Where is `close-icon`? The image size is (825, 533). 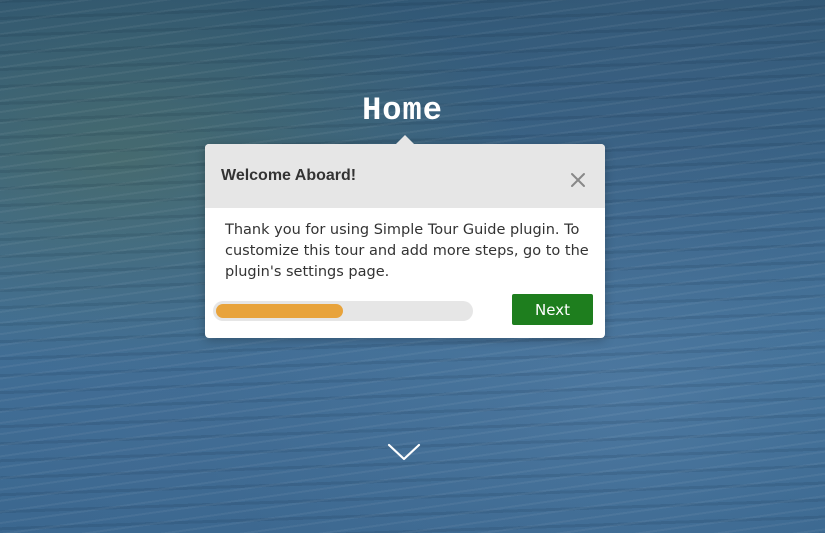
close-icon is located at coordinates (578, 180).